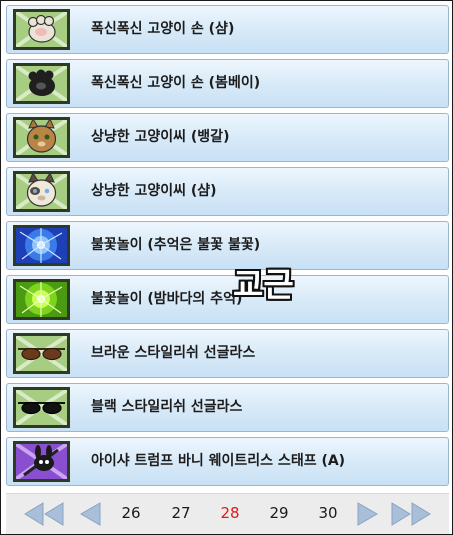  I want to click on double-right-arrow-icon, so click(411, 514).